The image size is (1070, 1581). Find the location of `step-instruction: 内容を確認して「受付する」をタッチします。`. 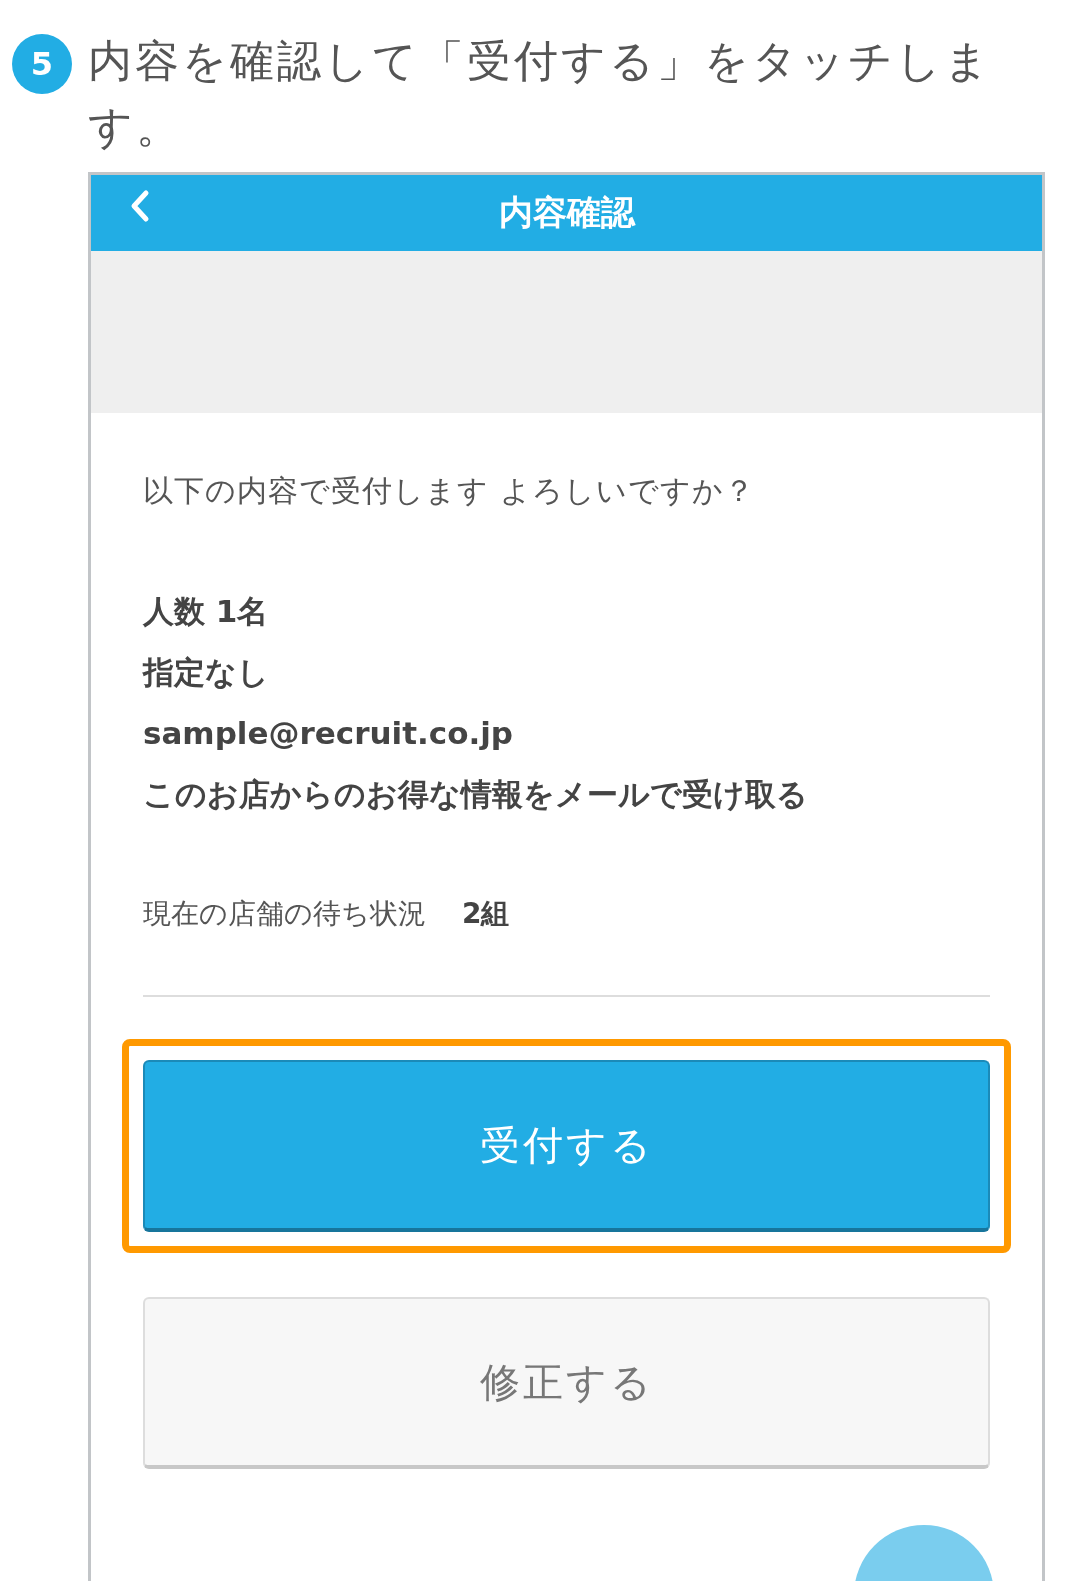

step-instruction: 内容を確認して「受付する」をタッチします。 is located at coordinates (540, 94).